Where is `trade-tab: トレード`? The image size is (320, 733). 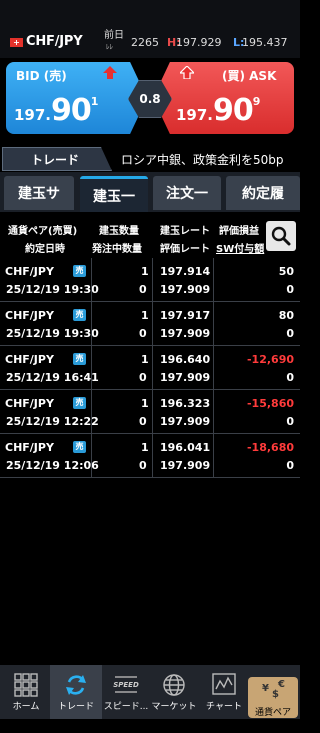
trade-tab: トレード is located at coordinates (57, 159).